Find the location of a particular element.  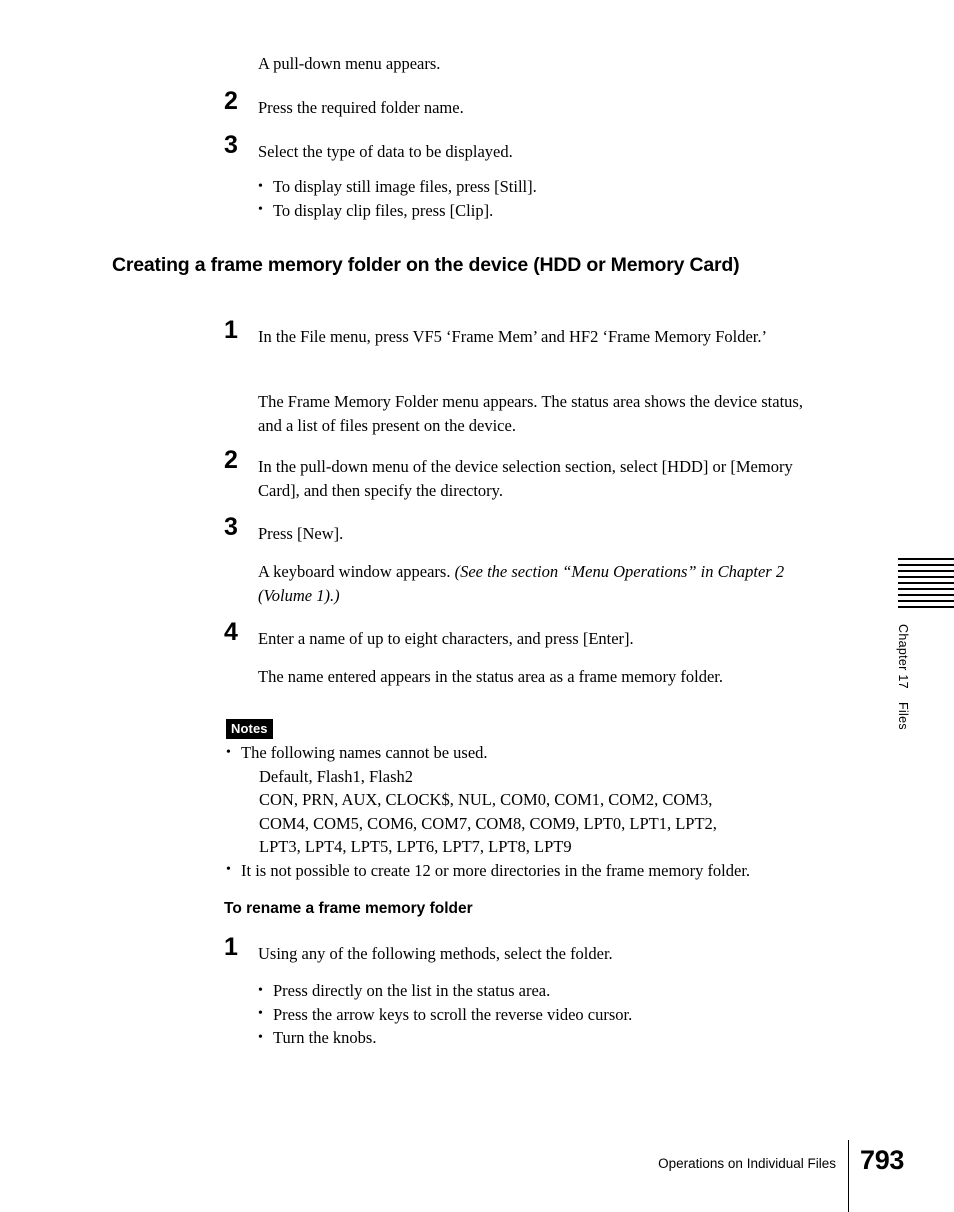

note-text: The following names cannot be used. is located at coordinates (364, 752).